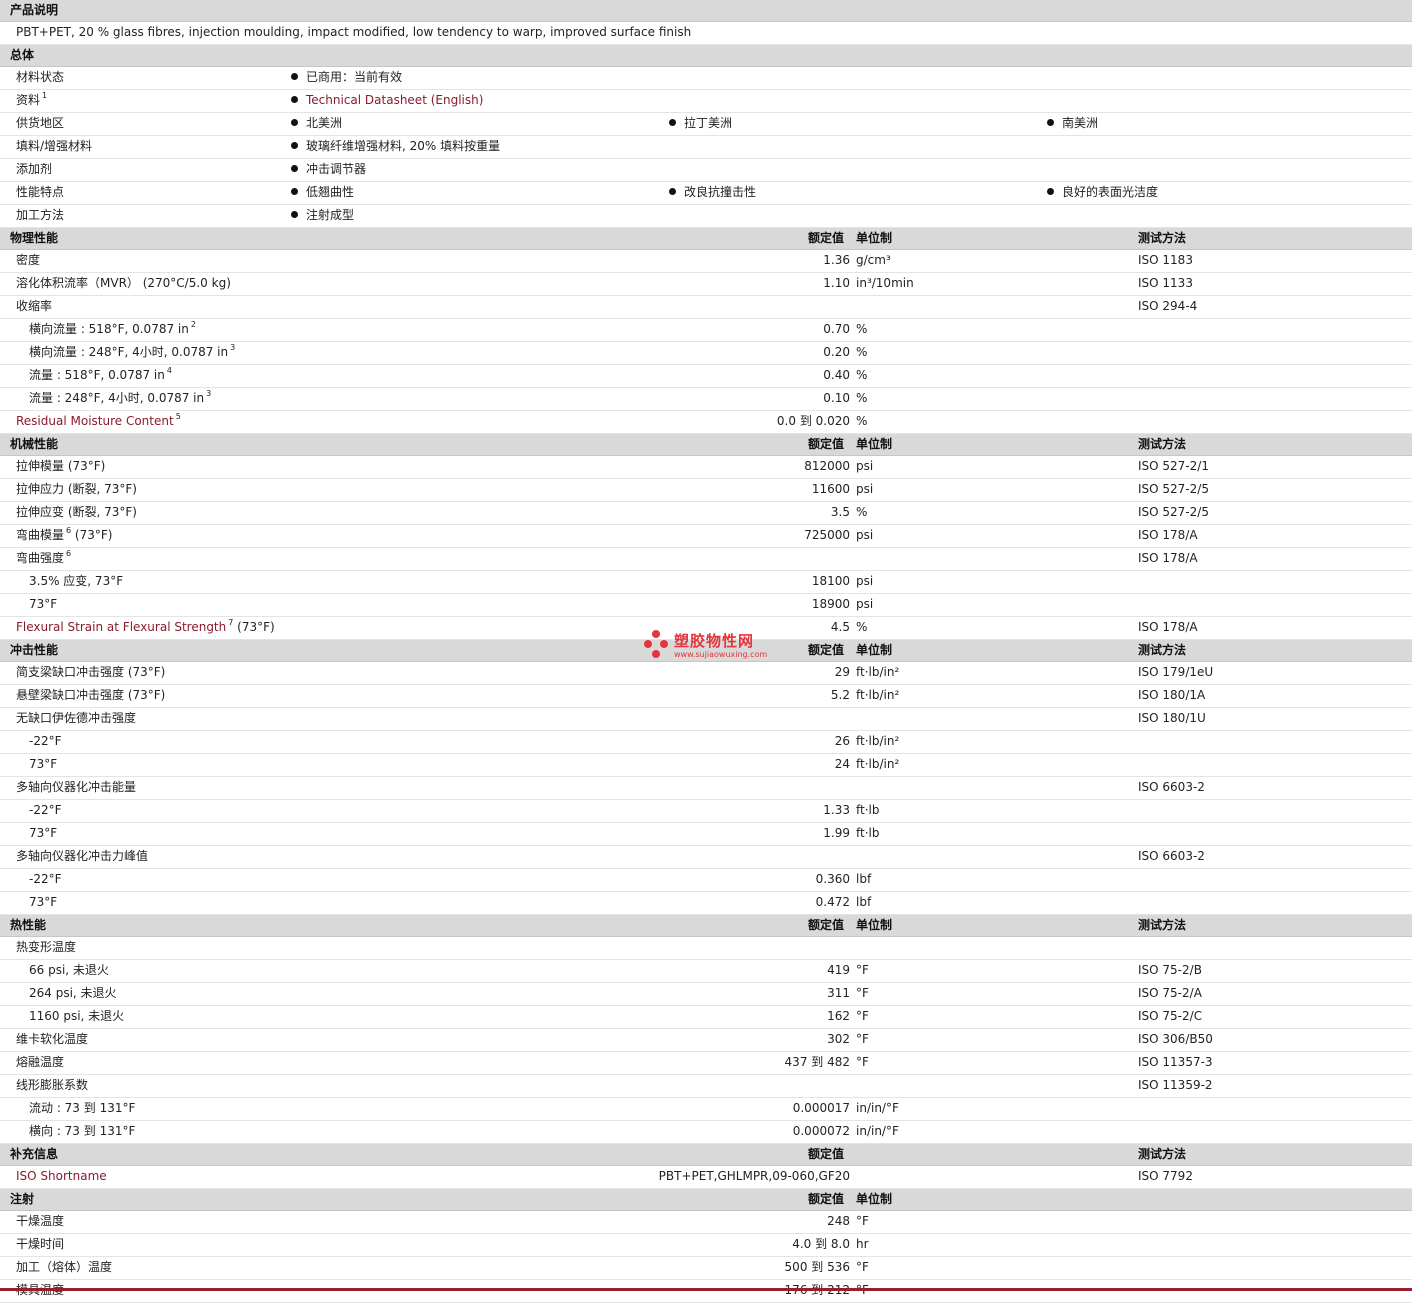 This screenshot has height=1303, width=1412. What do you see at coordinates (830, 604) in the screenshot?
I see `property-value: 18900` at bounding box center [830, 604].